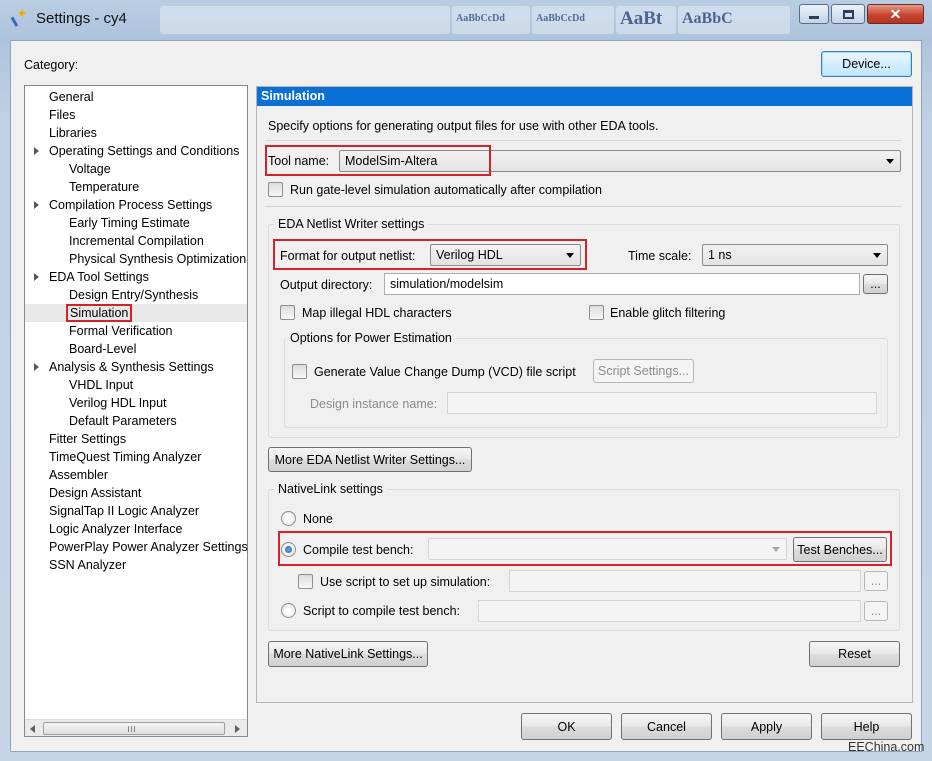  I want to click on scroll-thumb, so click(134, 728).